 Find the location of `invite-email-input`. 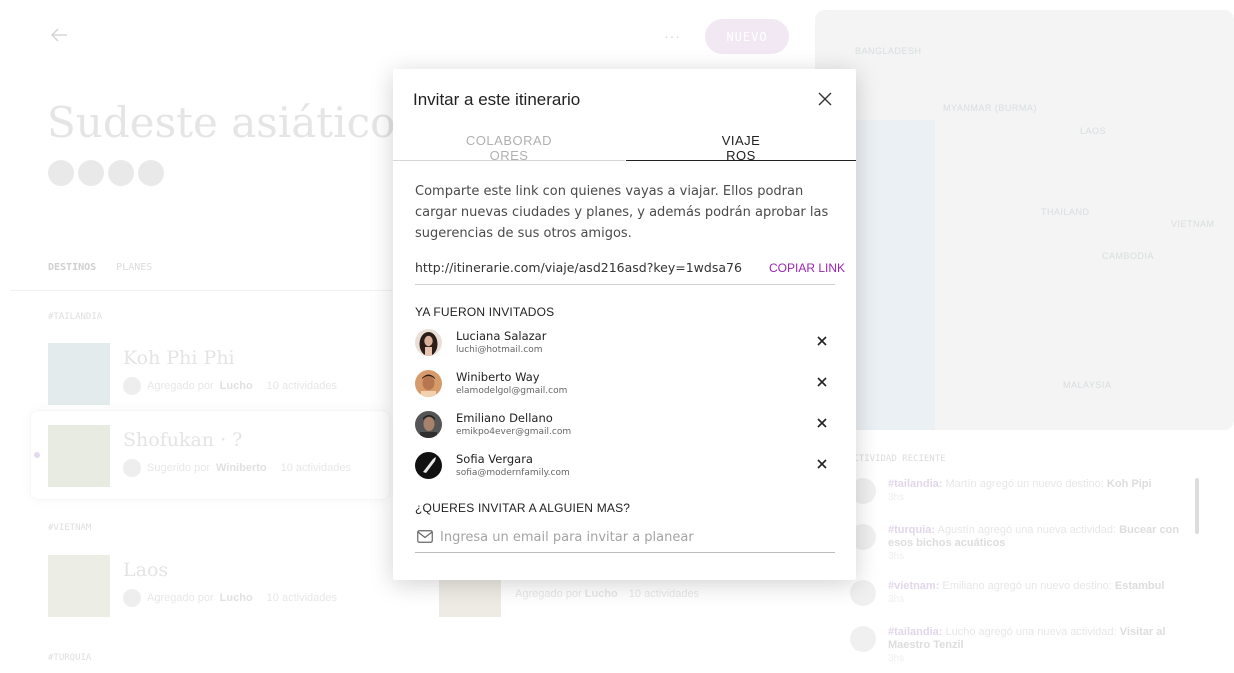

invite-email-input is located at coordinates (635, 537).